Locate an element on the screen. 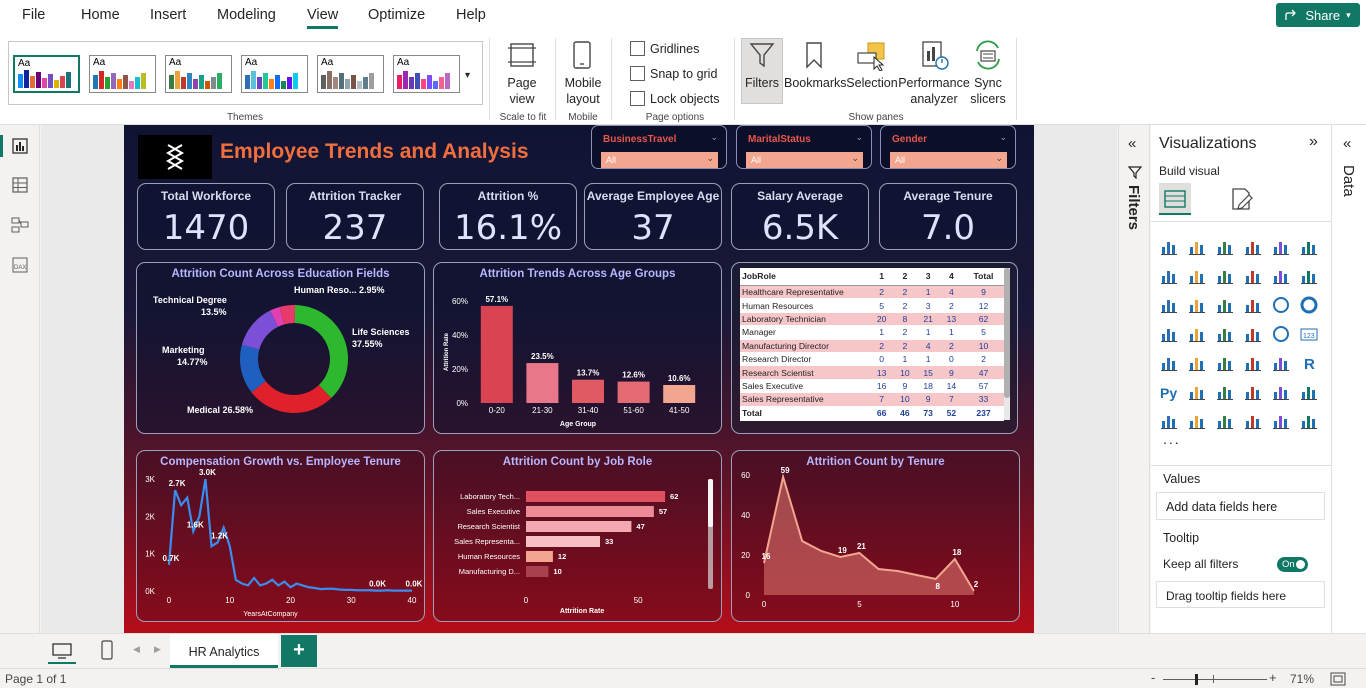 The image size is (1366, 688). zoom-slider-track is located at coordinates (1215, 679).